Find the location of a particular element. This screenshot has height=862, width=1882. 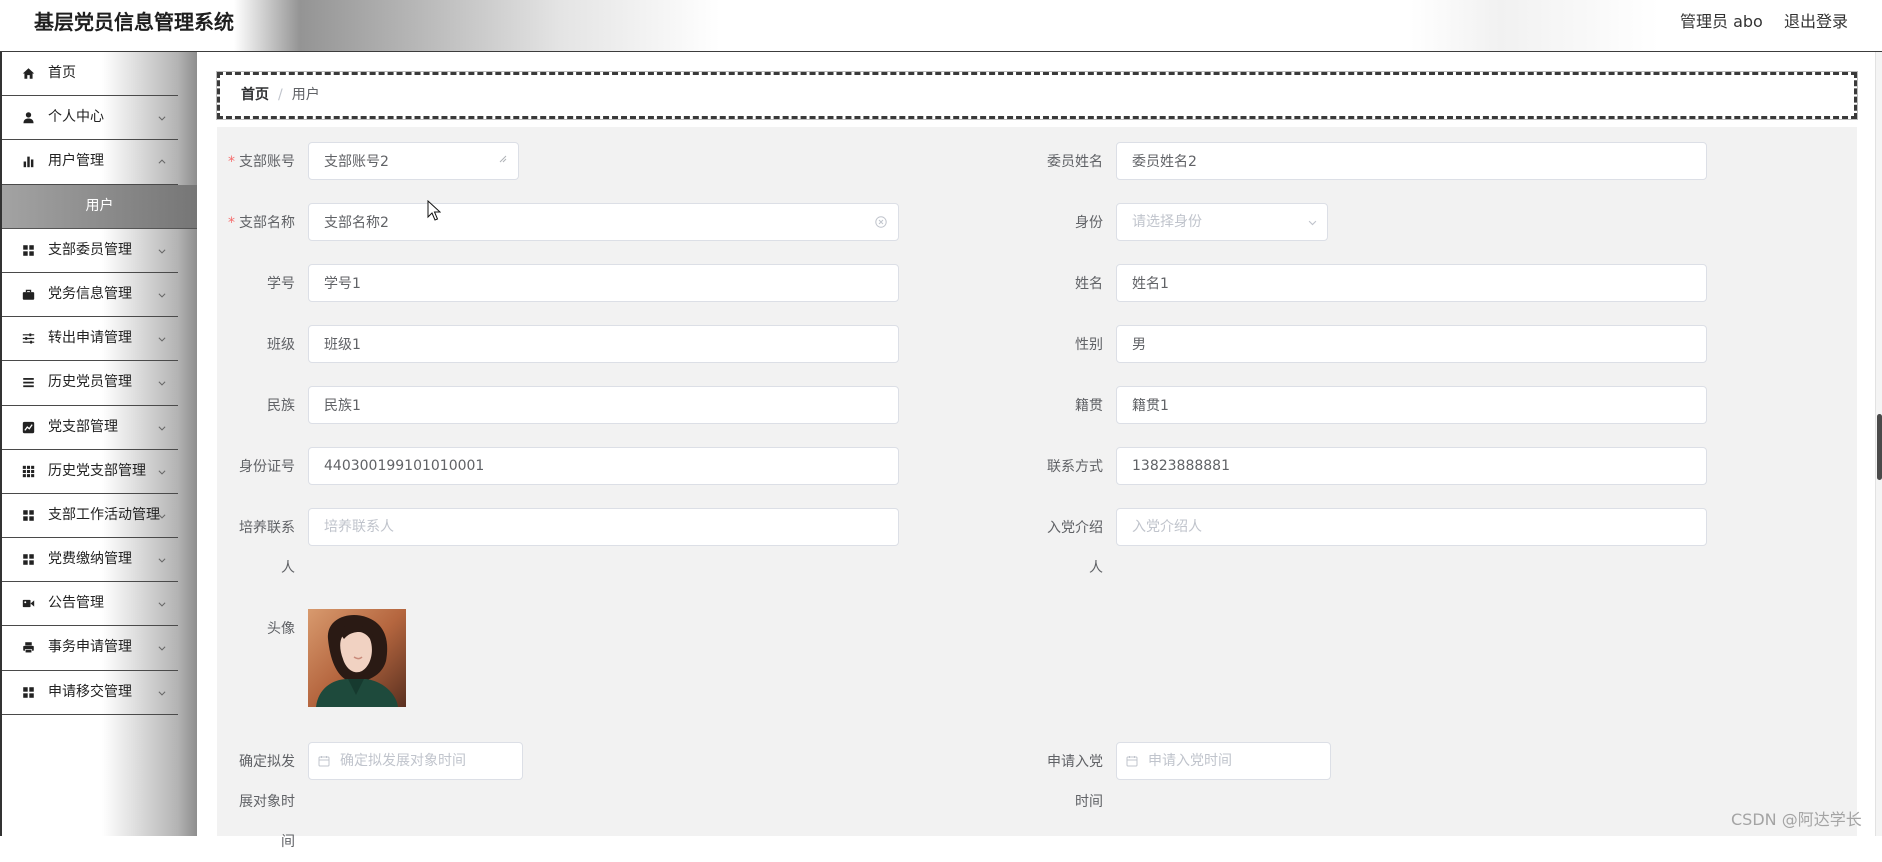

form-item-introducer: 入党介绍人 is located at coordinates (1447, 548).